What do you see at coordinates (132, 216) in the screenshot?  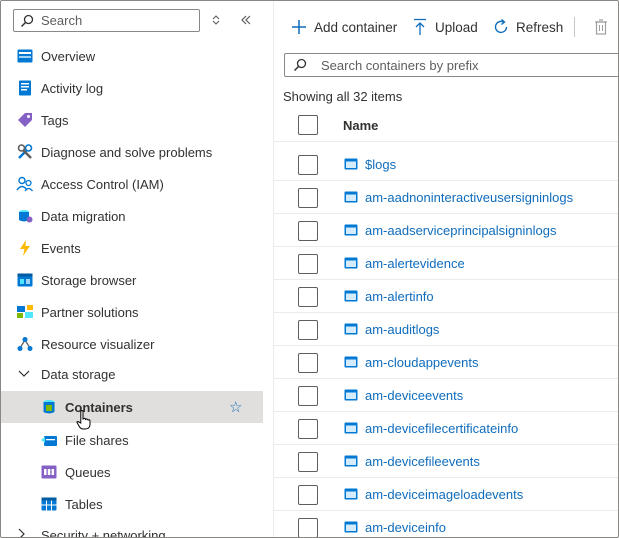 I see `sidebar-item-data-migration: Data migration` at bounding box center [132, 216].